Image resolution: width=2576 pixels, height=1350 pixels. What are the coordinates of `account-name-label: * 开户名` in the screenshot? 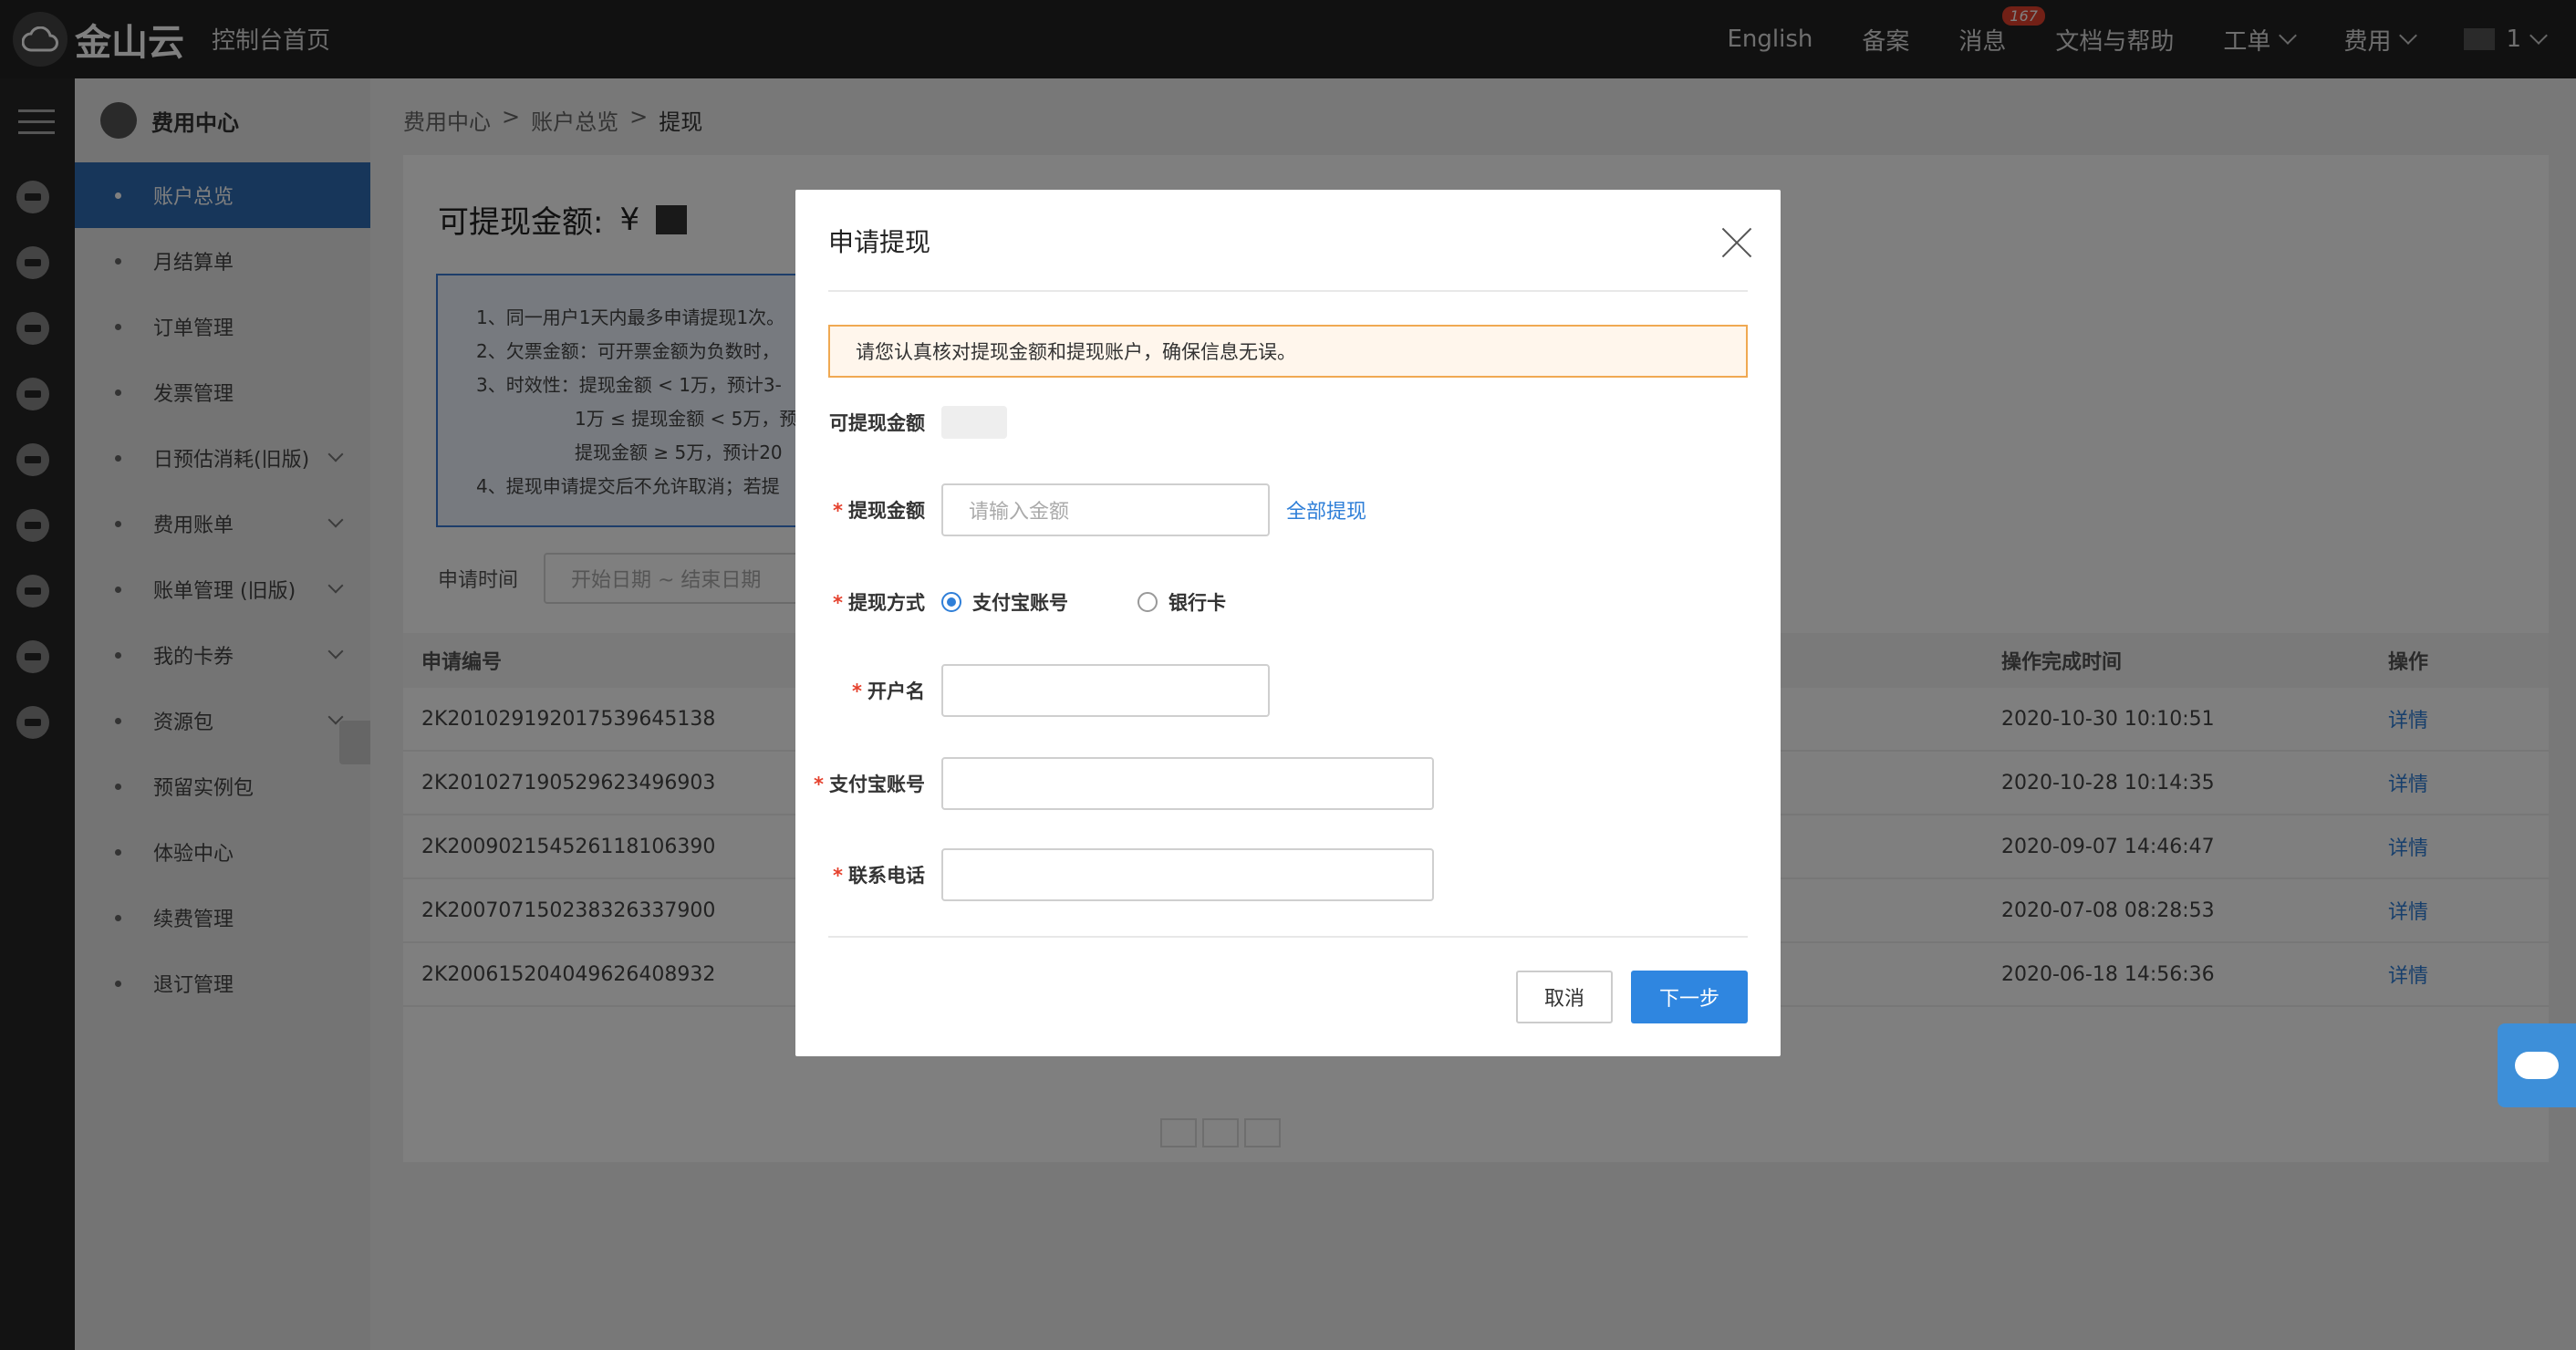 It's located at (888, 691).